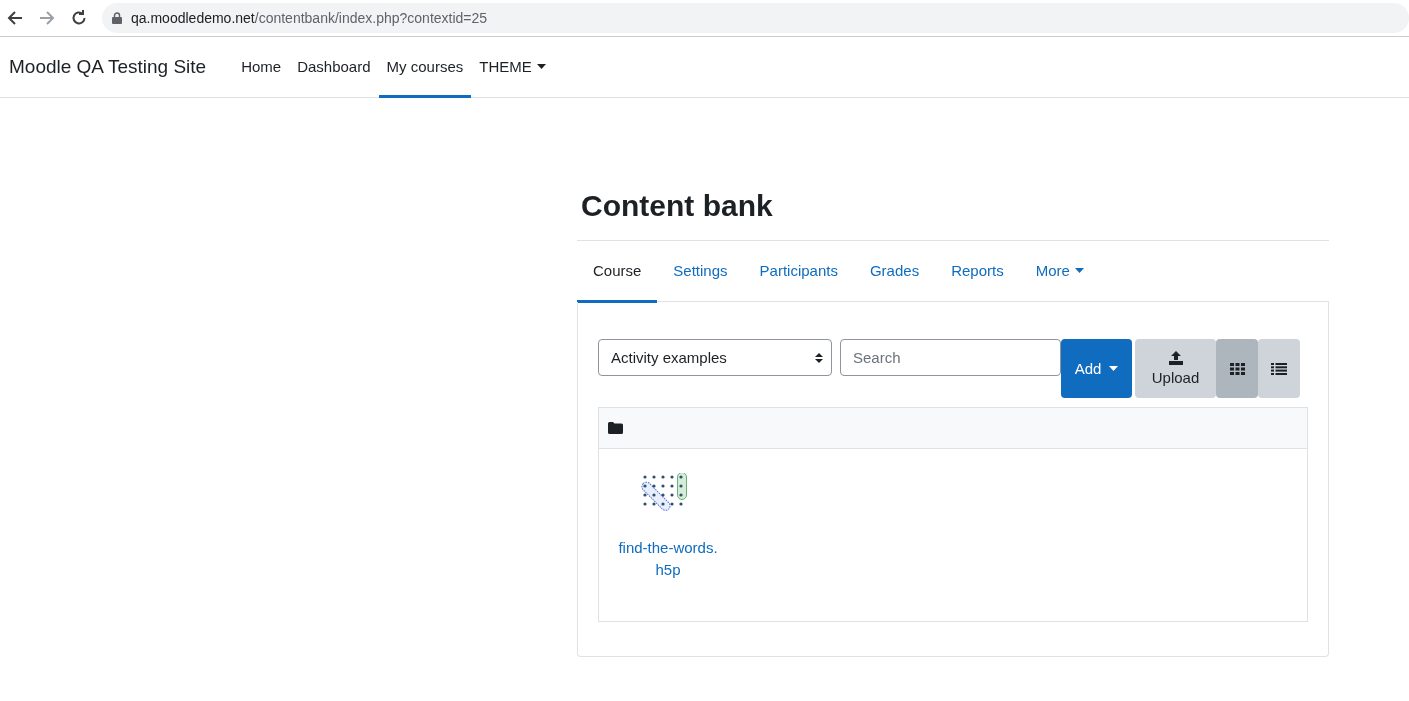  I want to click on tab: Grades, so click(894, 272).